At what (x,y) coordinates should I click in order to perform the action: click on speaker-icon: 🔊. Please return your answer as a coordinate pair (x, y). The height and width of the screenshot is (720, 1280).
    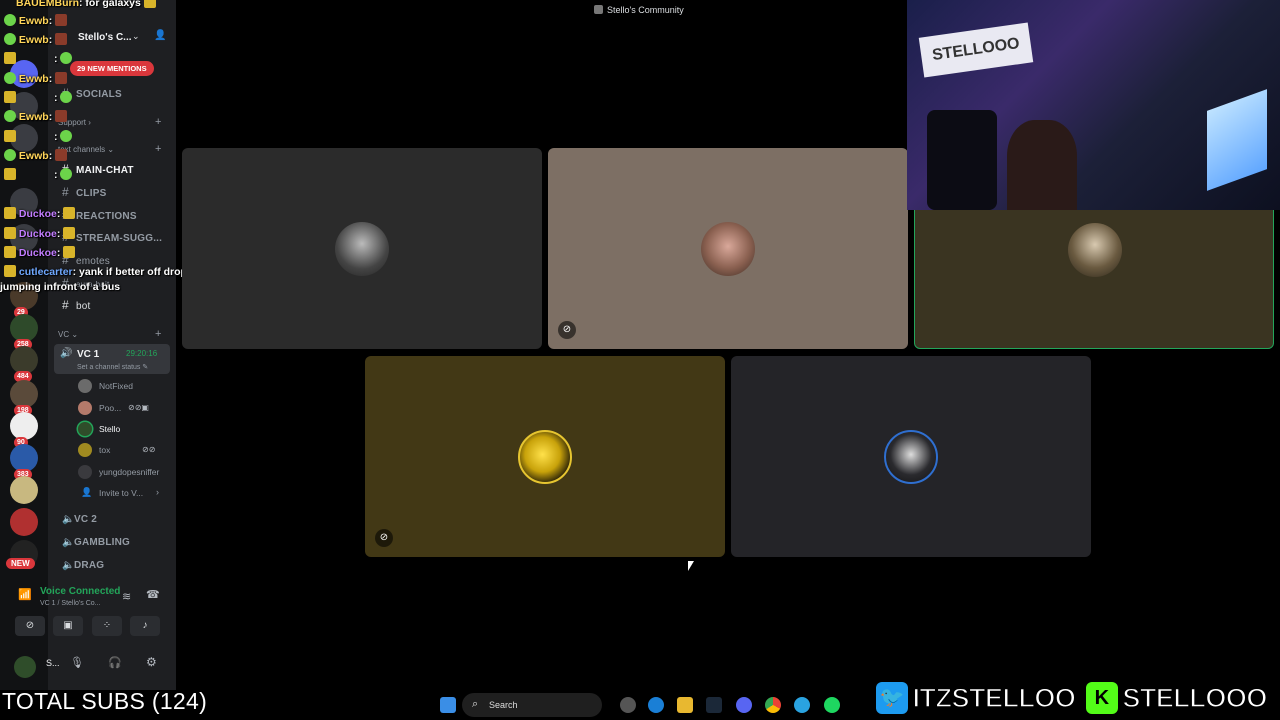
    Looking at the image, I should click on (66, 353).